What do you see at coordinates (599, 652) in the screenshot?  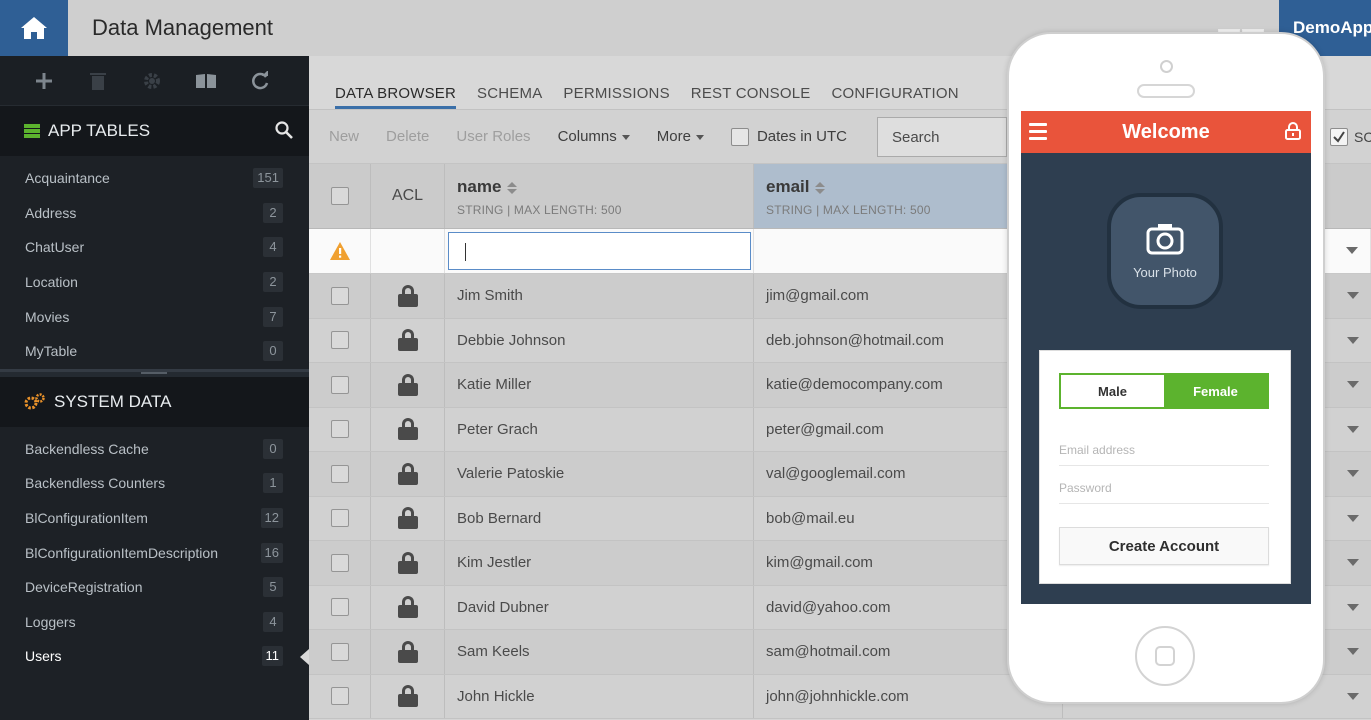 I see `name-cell: Sam Keels` at bounding box center [599, 652].